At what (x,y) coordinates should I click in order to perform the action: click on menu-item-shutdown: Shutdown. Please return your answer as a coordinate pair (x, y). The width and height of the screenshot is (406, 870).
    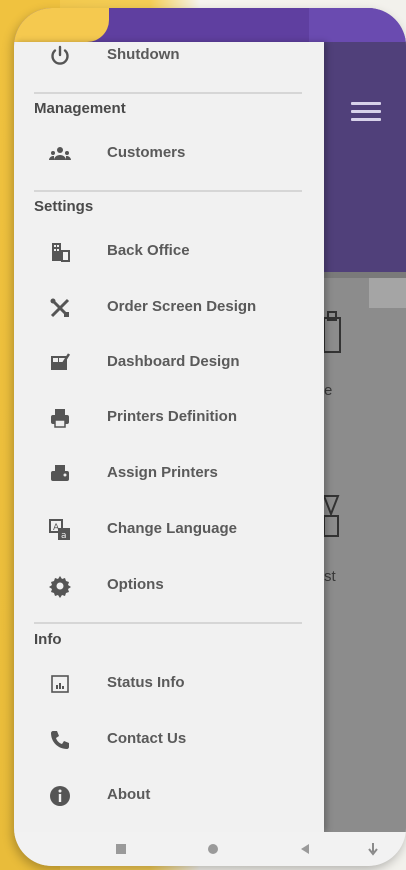
    Looking at the image, I should click on (169, 56).